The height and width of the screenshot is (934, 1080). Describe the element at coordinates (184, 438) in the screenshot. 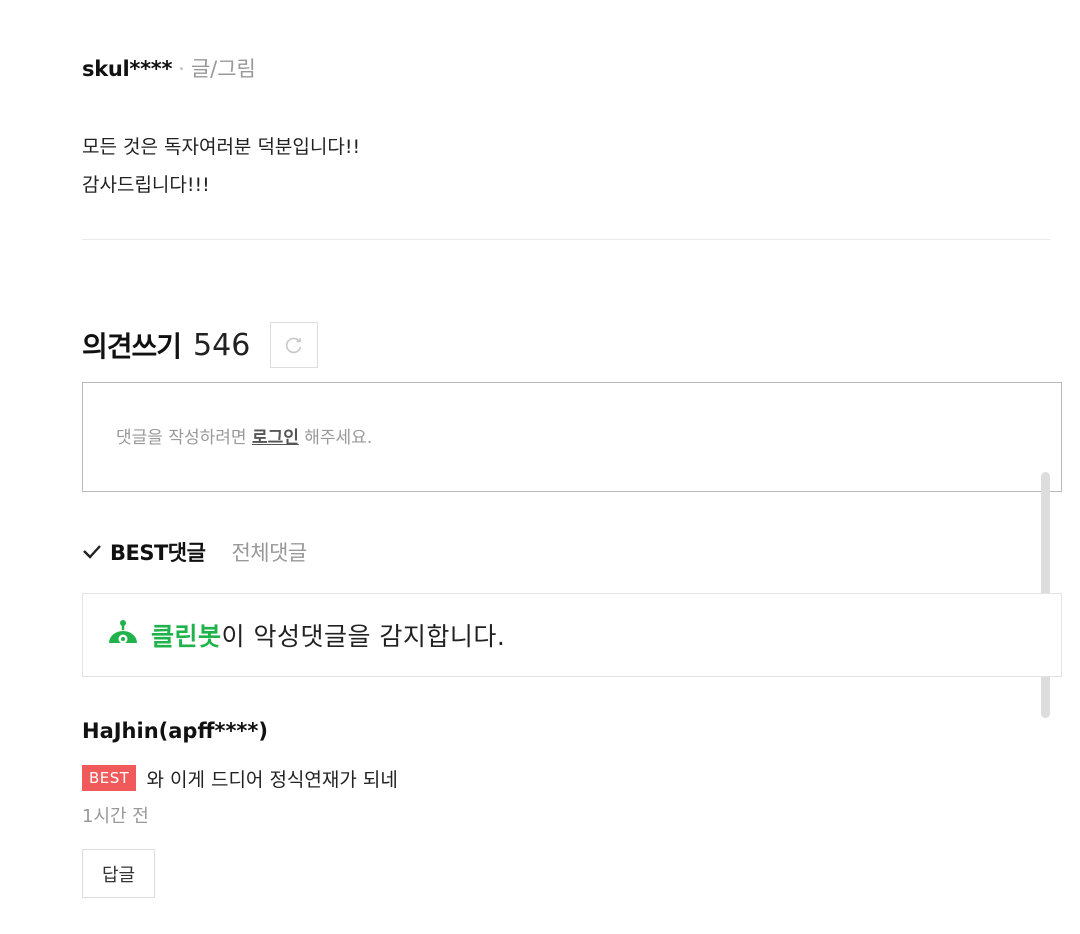

I see `login-prompt-prefix: 댓글을 작성하려면` at that location.